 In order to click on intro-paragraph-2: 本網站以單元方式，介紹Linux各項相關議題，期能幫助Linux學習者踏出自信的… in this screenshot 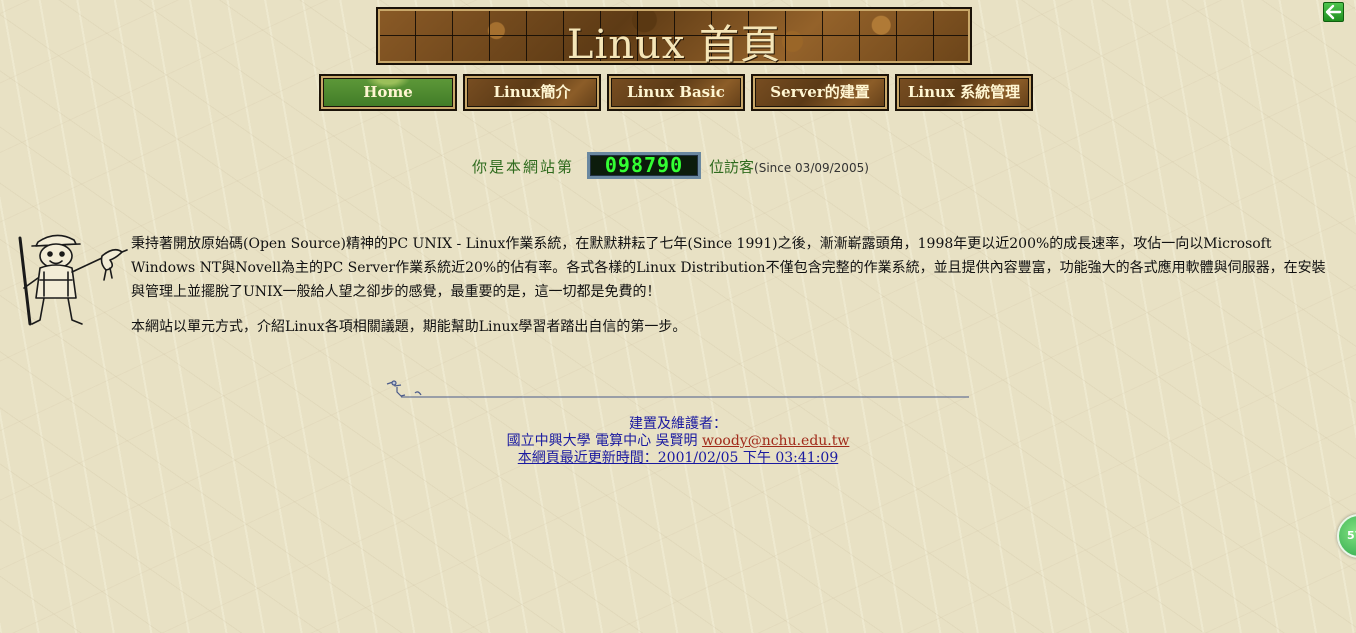, I will do `click(409, 327)`.